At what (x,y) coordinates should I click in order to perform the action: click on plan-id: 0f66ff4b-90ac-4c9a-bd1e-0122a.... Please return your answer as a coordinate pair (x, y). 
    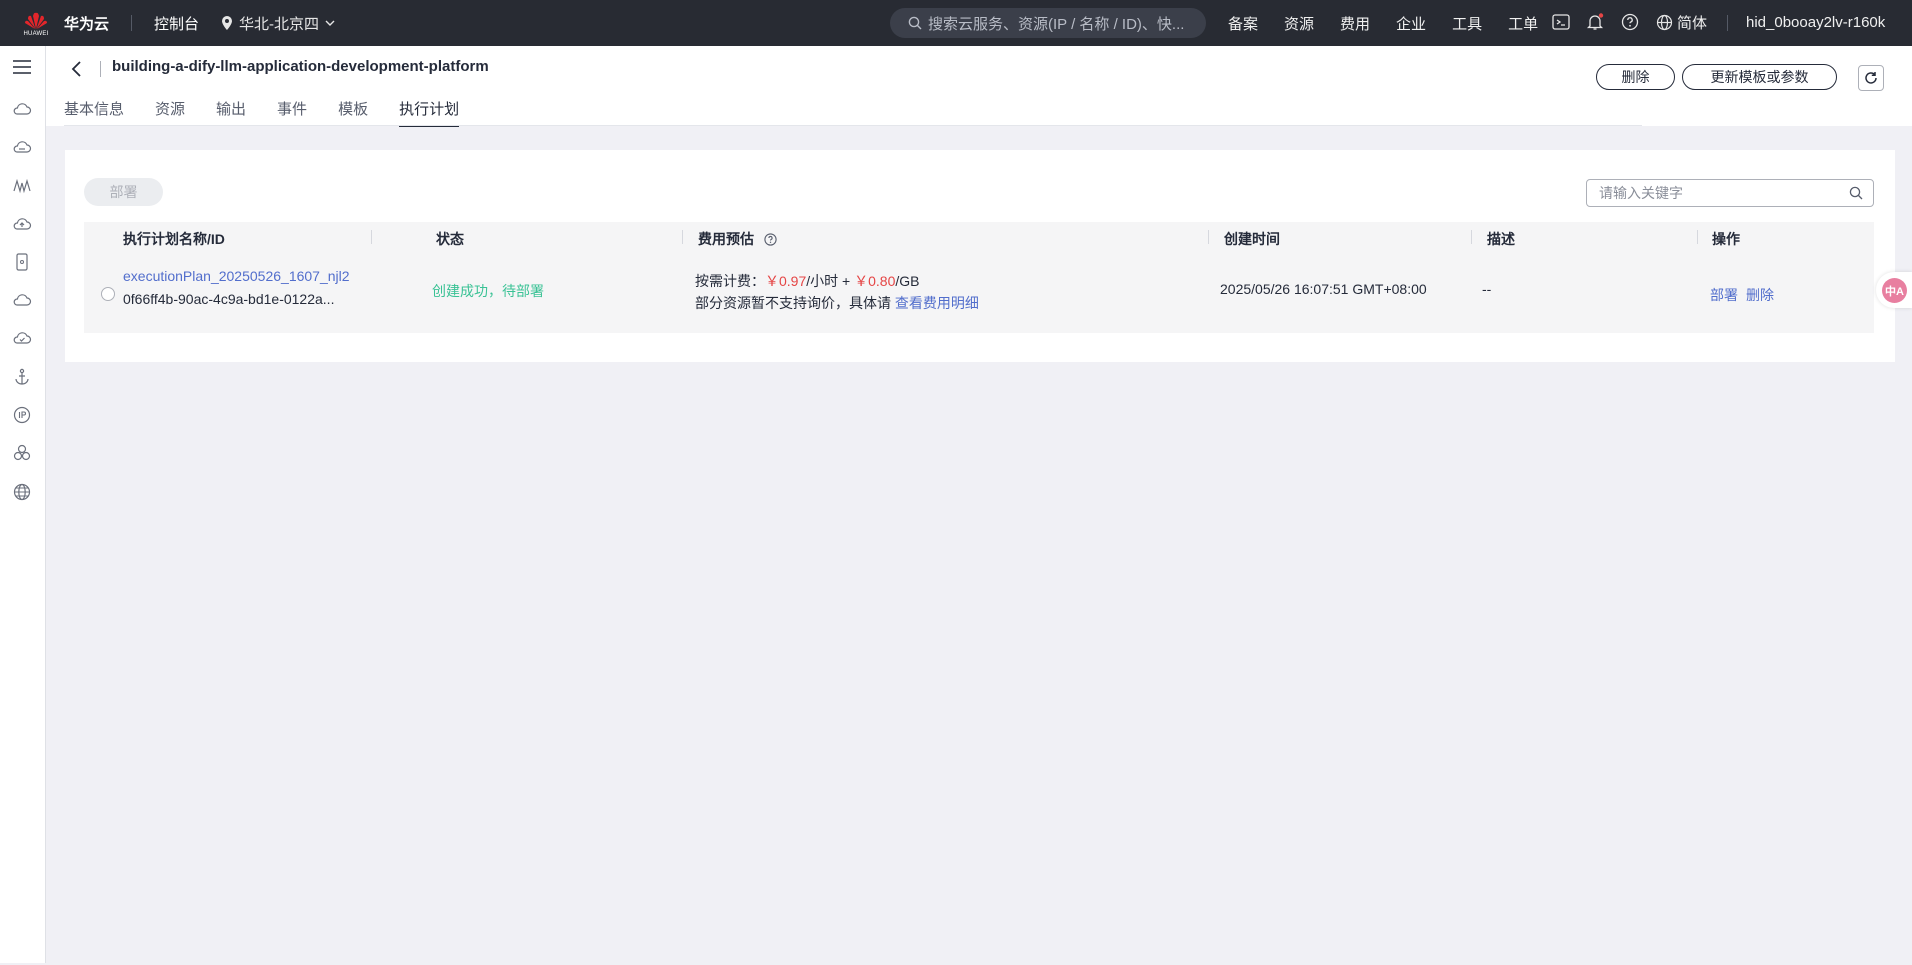
    Looking at the image, I should click on (229, 299).